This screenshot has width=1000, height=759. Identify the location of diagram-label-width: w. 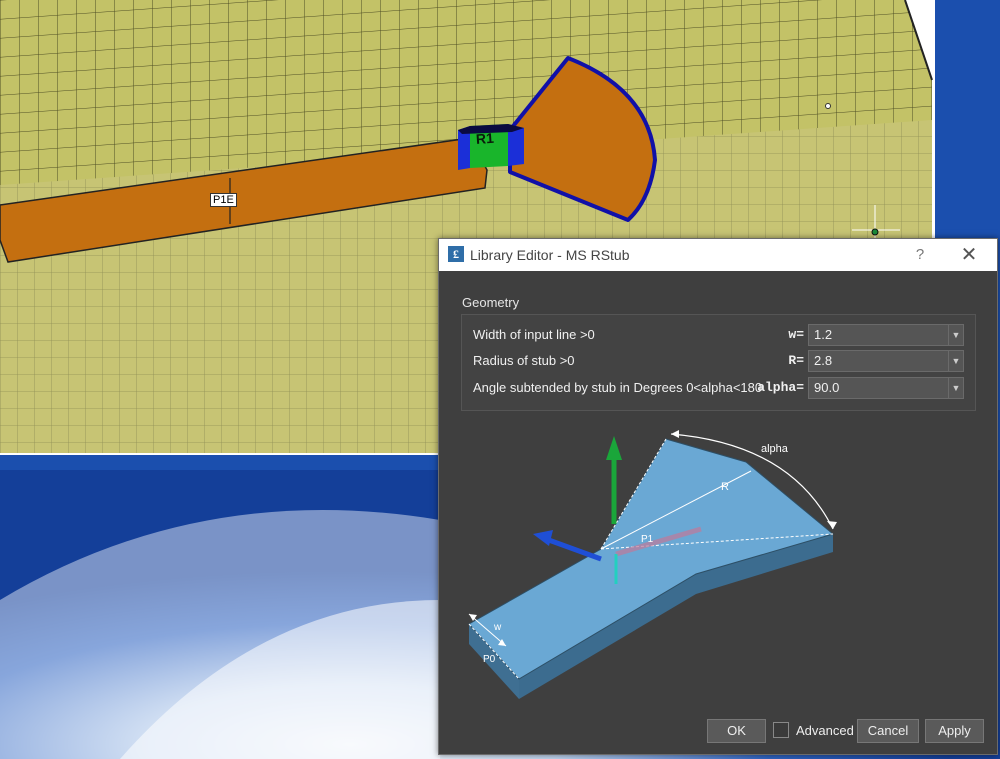
(497, 627).